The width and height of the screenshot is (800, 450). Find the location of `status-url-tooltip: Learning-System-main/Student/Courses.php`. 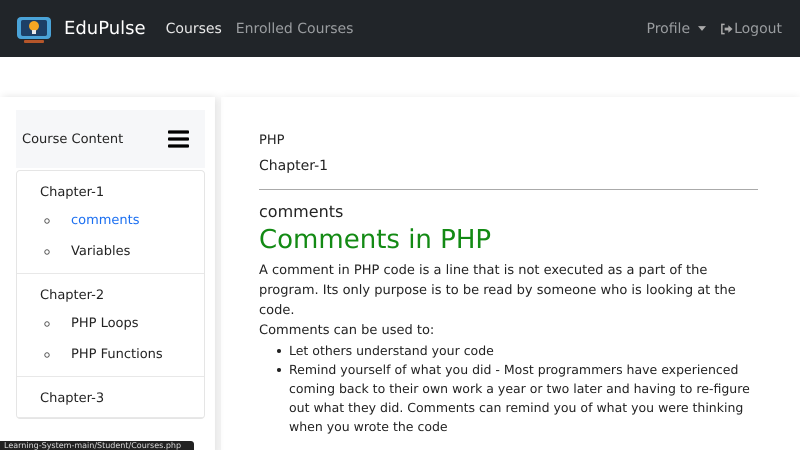

status-url-tooltip: Learning-System-main/Student/Courses.php is located at coordinates (97, 445).